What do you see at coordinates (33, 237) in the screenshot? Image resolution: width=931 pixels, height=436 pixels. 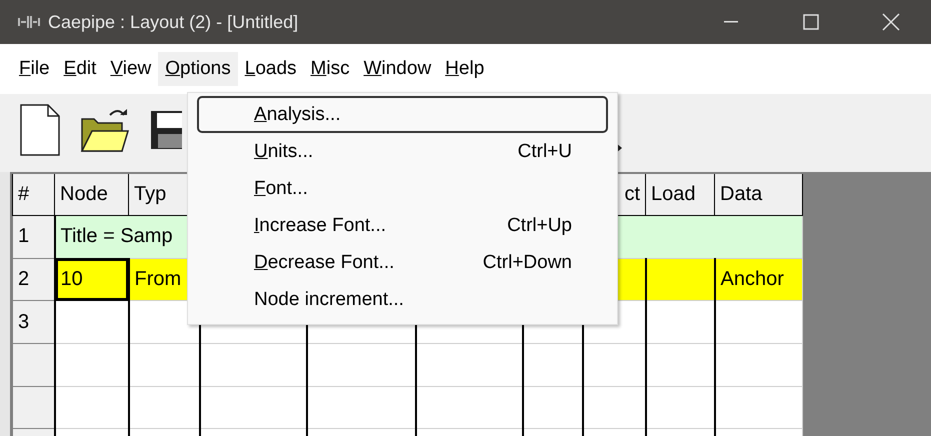 I see `row-number: 1` at bounding box center [33, 237].